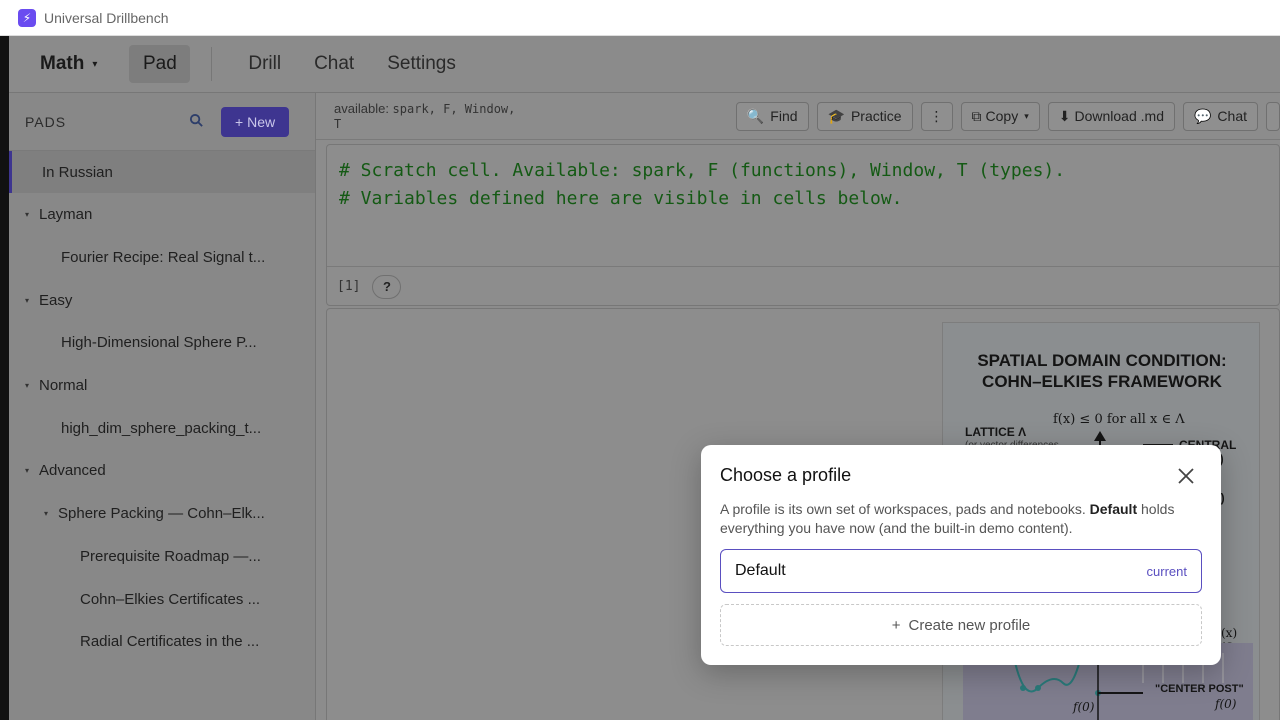 This screenshot has height=720, width=1280. What do you see at coordinates (969, 625) in the screenshot?
I see `create-profile-label: Create new profile` at bounding box center [969, 625].